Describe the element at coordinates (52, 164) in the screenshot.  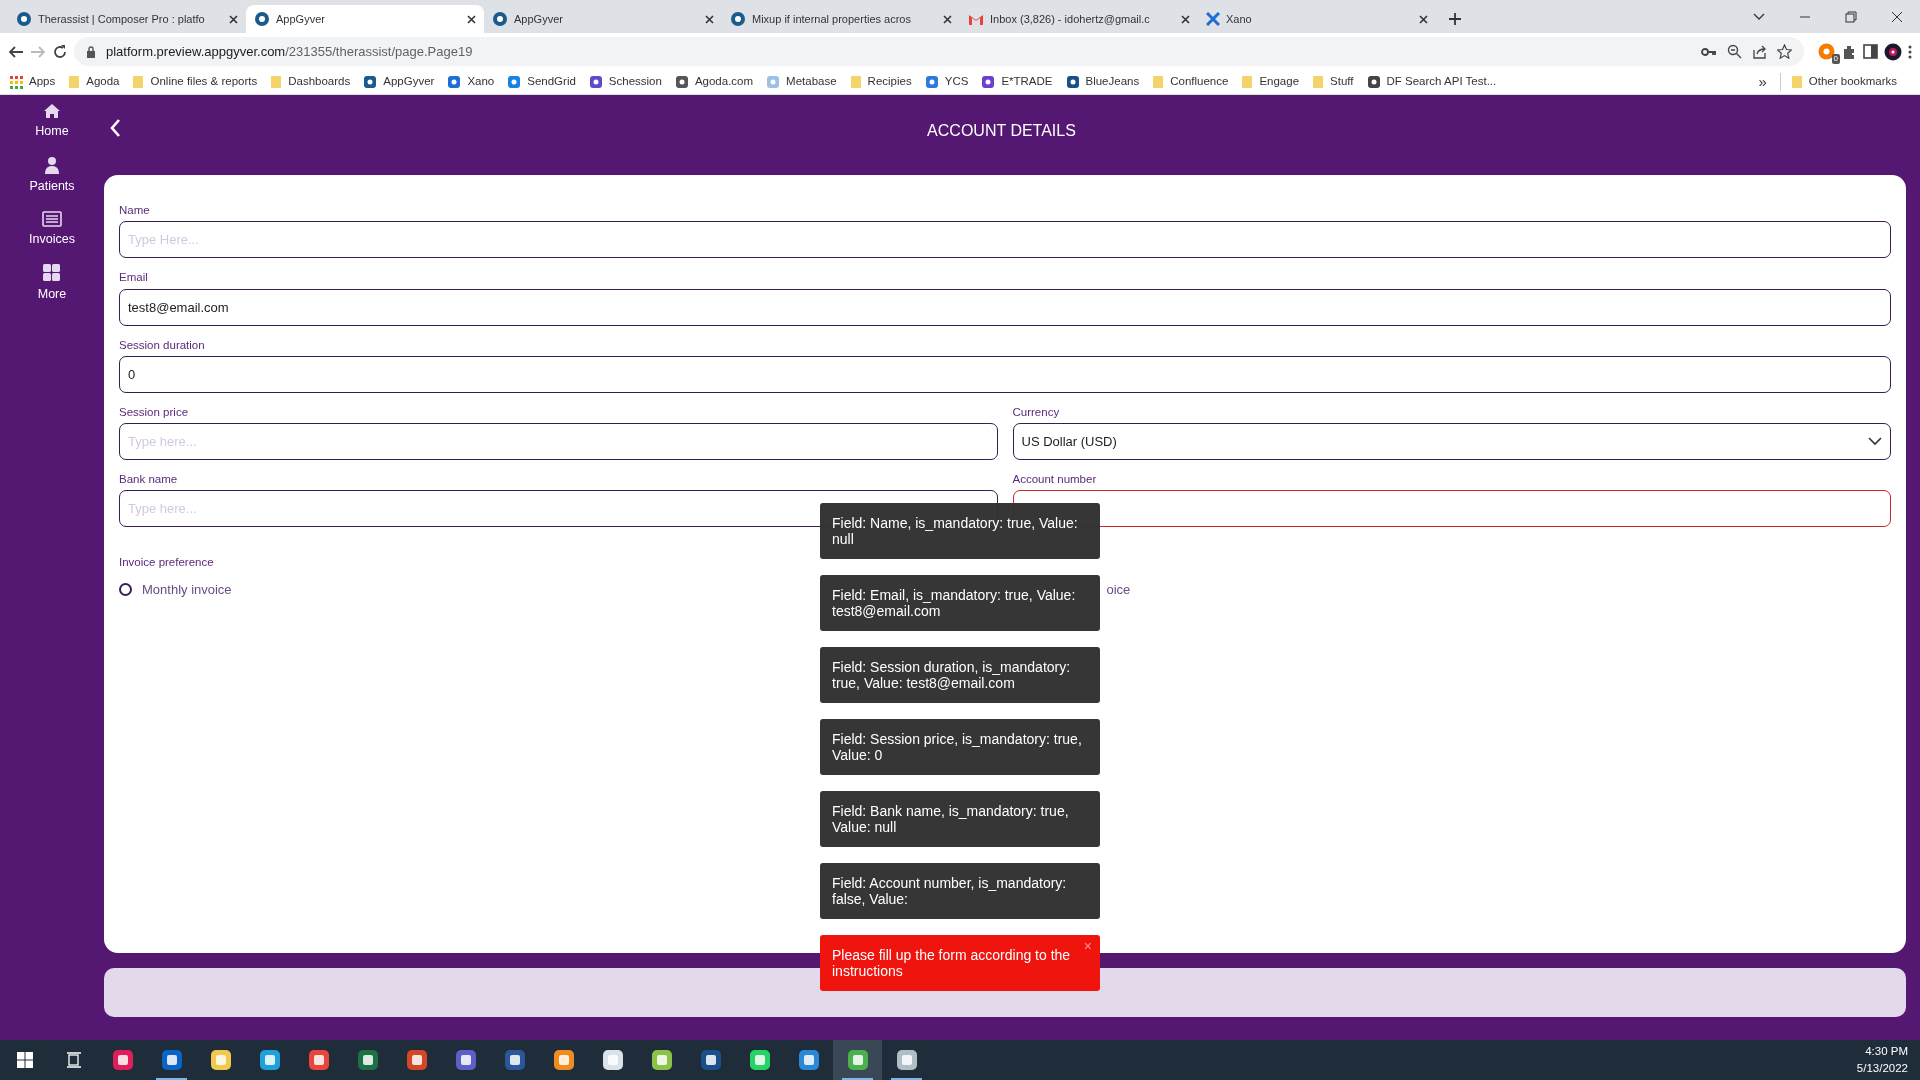
I see `person-icon` at that location.